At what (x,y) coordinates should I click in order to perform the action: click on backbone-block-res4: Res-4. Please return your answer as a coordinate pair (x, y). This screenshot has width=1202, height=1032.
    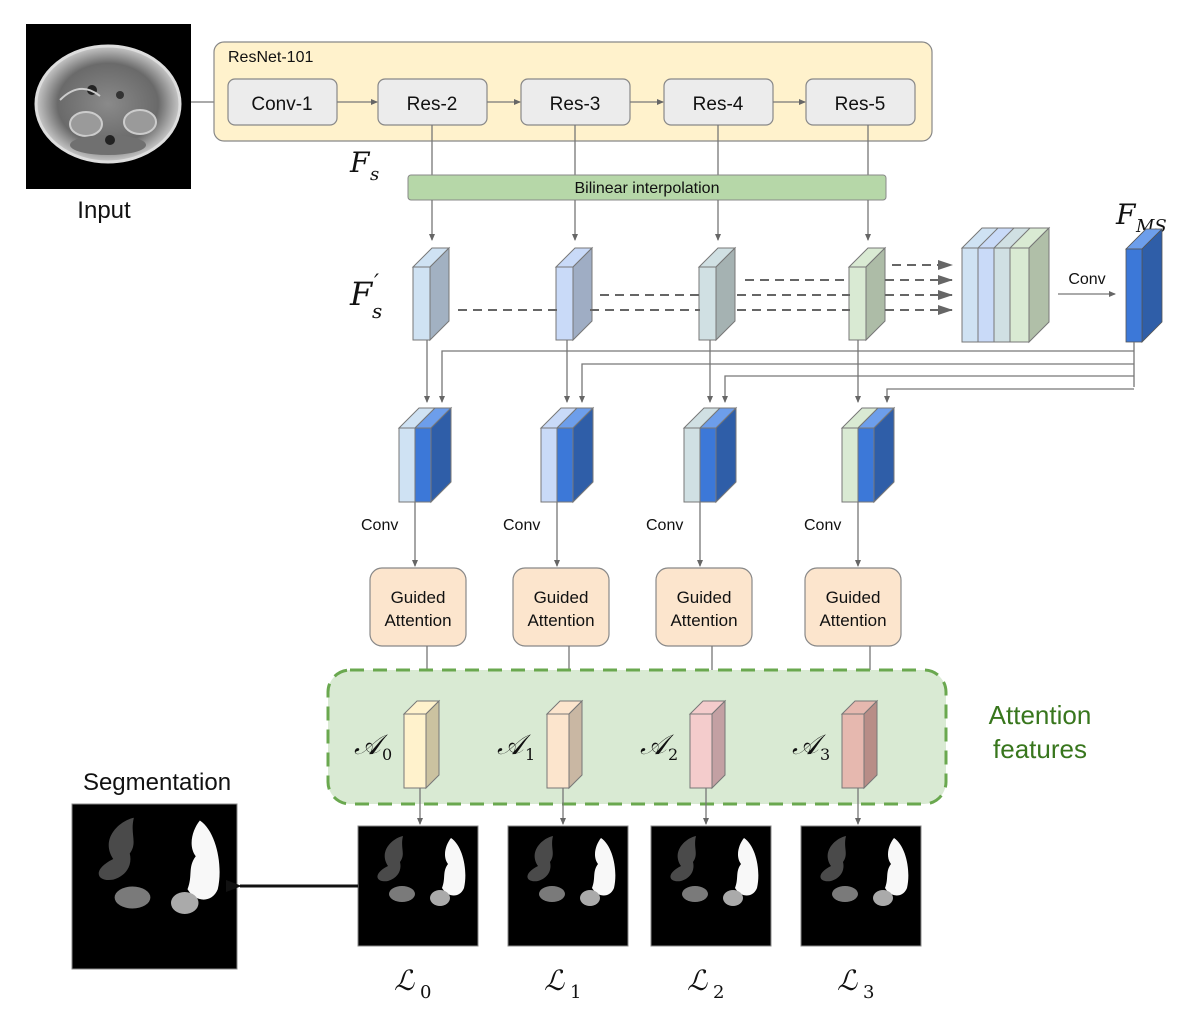
    Looking at the image, I should click on (718, 102).